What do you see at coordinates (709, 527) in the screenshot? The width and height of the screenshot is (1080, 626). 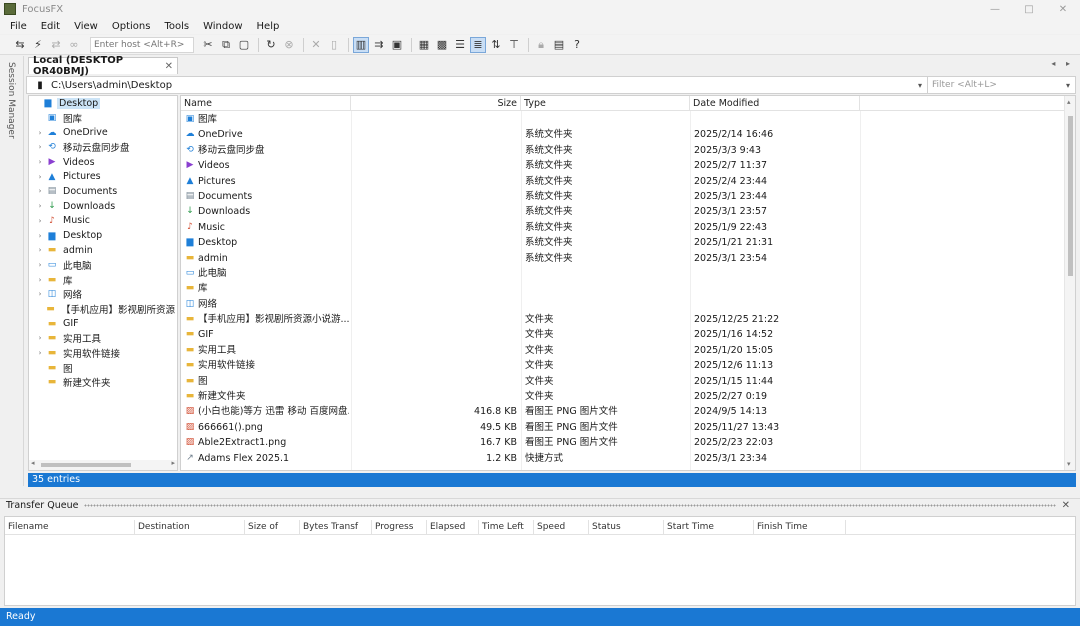 I see `tq-column-start-time: Start Time` at bounding box center [709, 527].